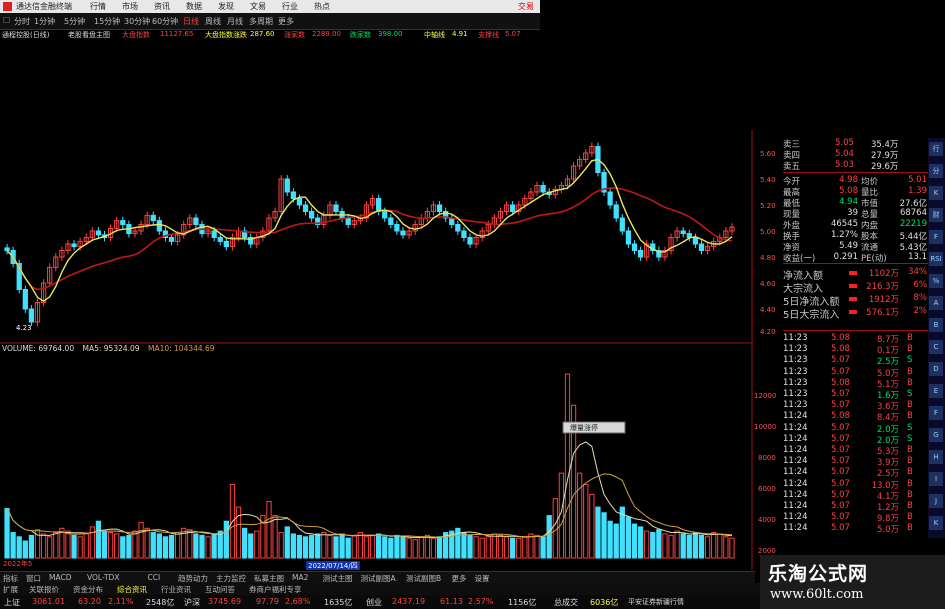  What do you see at coordinates (220, 589) in the screenshot?
I see `extension-tab: 互动问答` at bounding box center [220, 589].